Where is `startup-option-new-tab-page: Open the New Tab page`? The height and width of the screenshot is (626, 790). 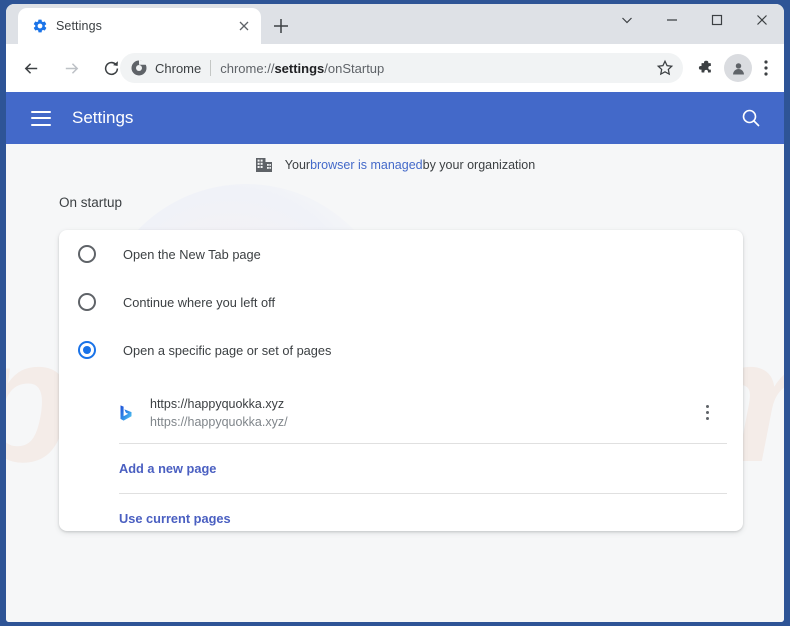
startup-option-new-tab-page: Open the New Tab page is located at coordinates (401, 254).